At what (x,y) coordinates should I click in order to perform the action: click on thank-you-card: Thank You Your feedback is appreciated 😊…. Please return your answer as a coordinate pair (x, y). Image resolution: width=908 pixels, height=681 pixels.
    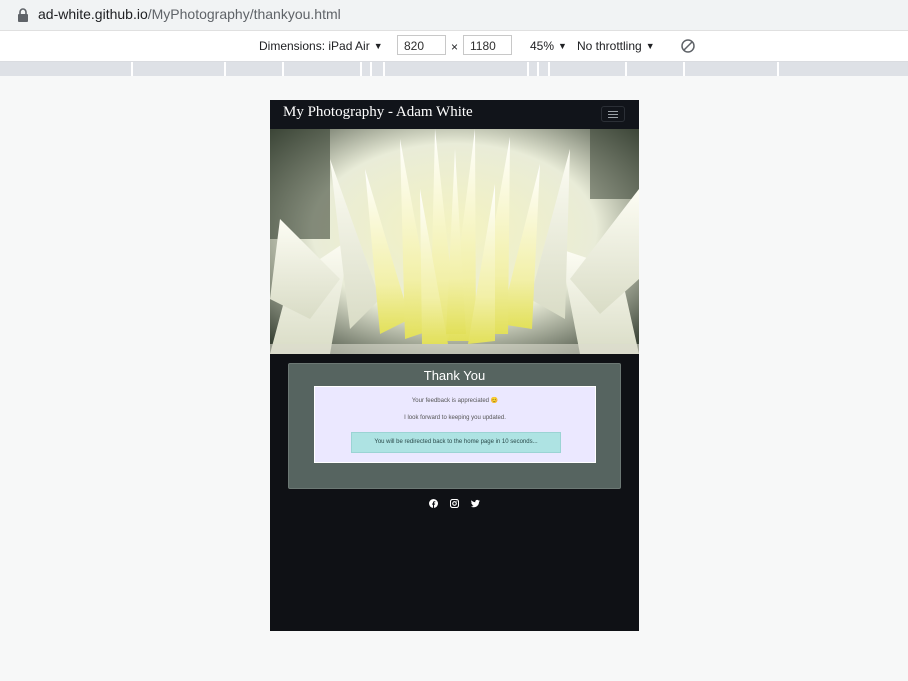
    Looking at the image, I should click on (454, 426).